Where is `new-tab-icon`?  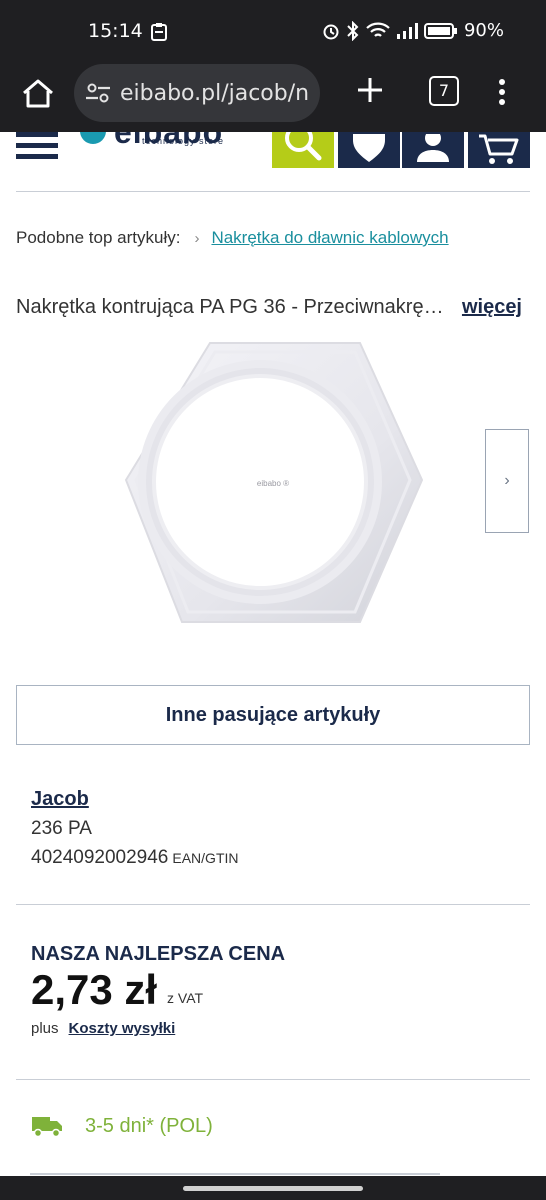 new-tab-icon is located at coordinates (370, 90).